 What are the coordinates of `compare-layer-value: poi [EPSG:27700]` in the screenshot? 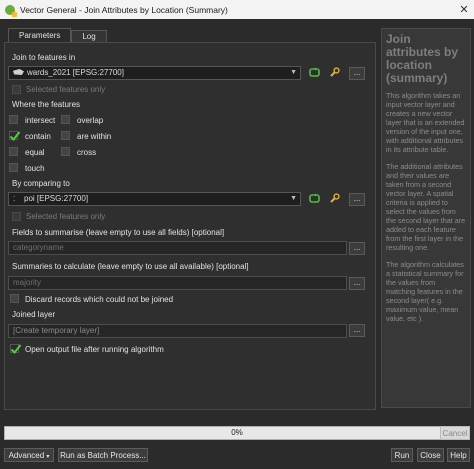 It's located at (56, 198).